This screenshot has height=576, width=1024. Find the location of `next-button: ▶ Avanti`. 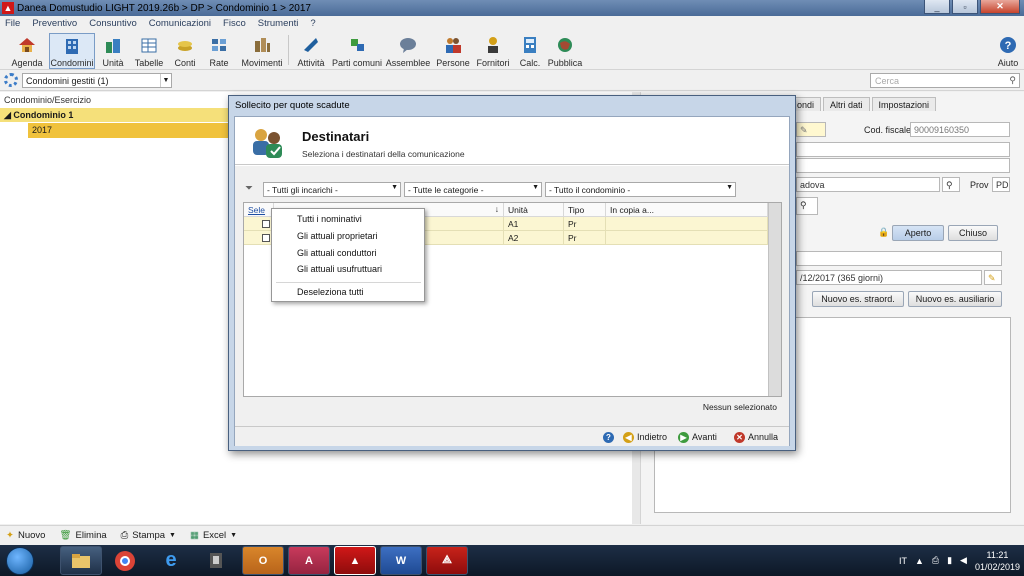

next-button: ▶ Avanti is located at coordinates (697, 437).